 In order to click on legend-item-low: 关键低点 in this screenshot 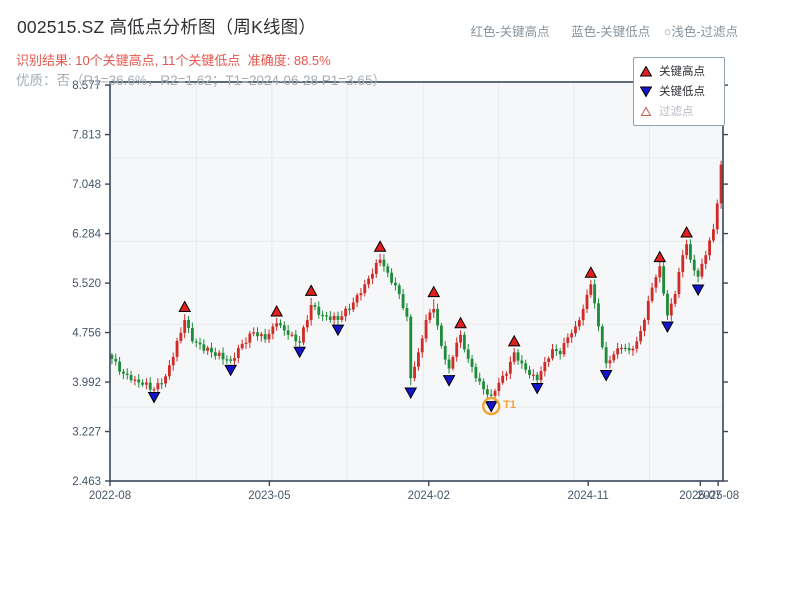, I will do `click(679, 91)`.